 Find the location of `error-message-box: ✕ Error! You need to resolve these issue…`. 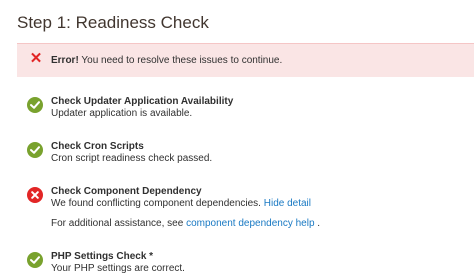

error-message-box: ✕ Error! You need to resolve these issue… is located at coordinates (245, 60).